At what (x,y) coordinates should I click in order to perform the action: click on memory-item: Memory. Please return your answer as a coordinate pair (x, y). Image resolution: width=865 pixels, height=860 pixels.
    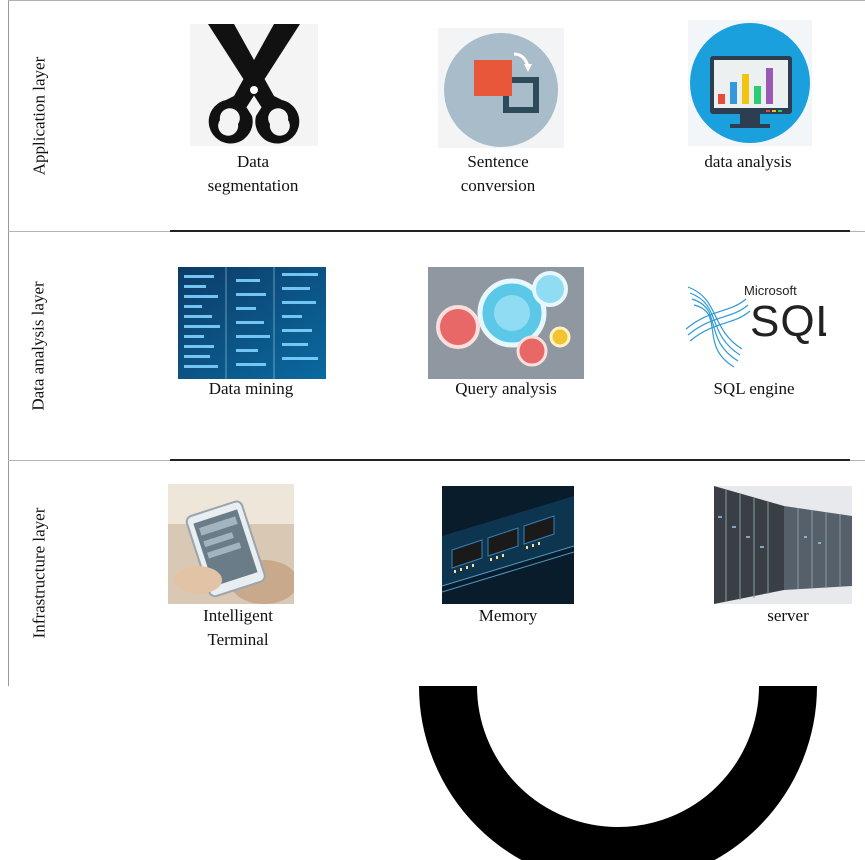
    Looking at the image, I should click on (508, 564).